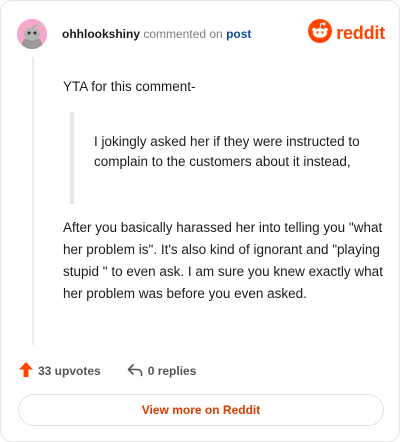 Image resolution: width=400 pixels, height=442 pixels. I want to click on upvote-button: 33 upvotes, so click(60, 371).